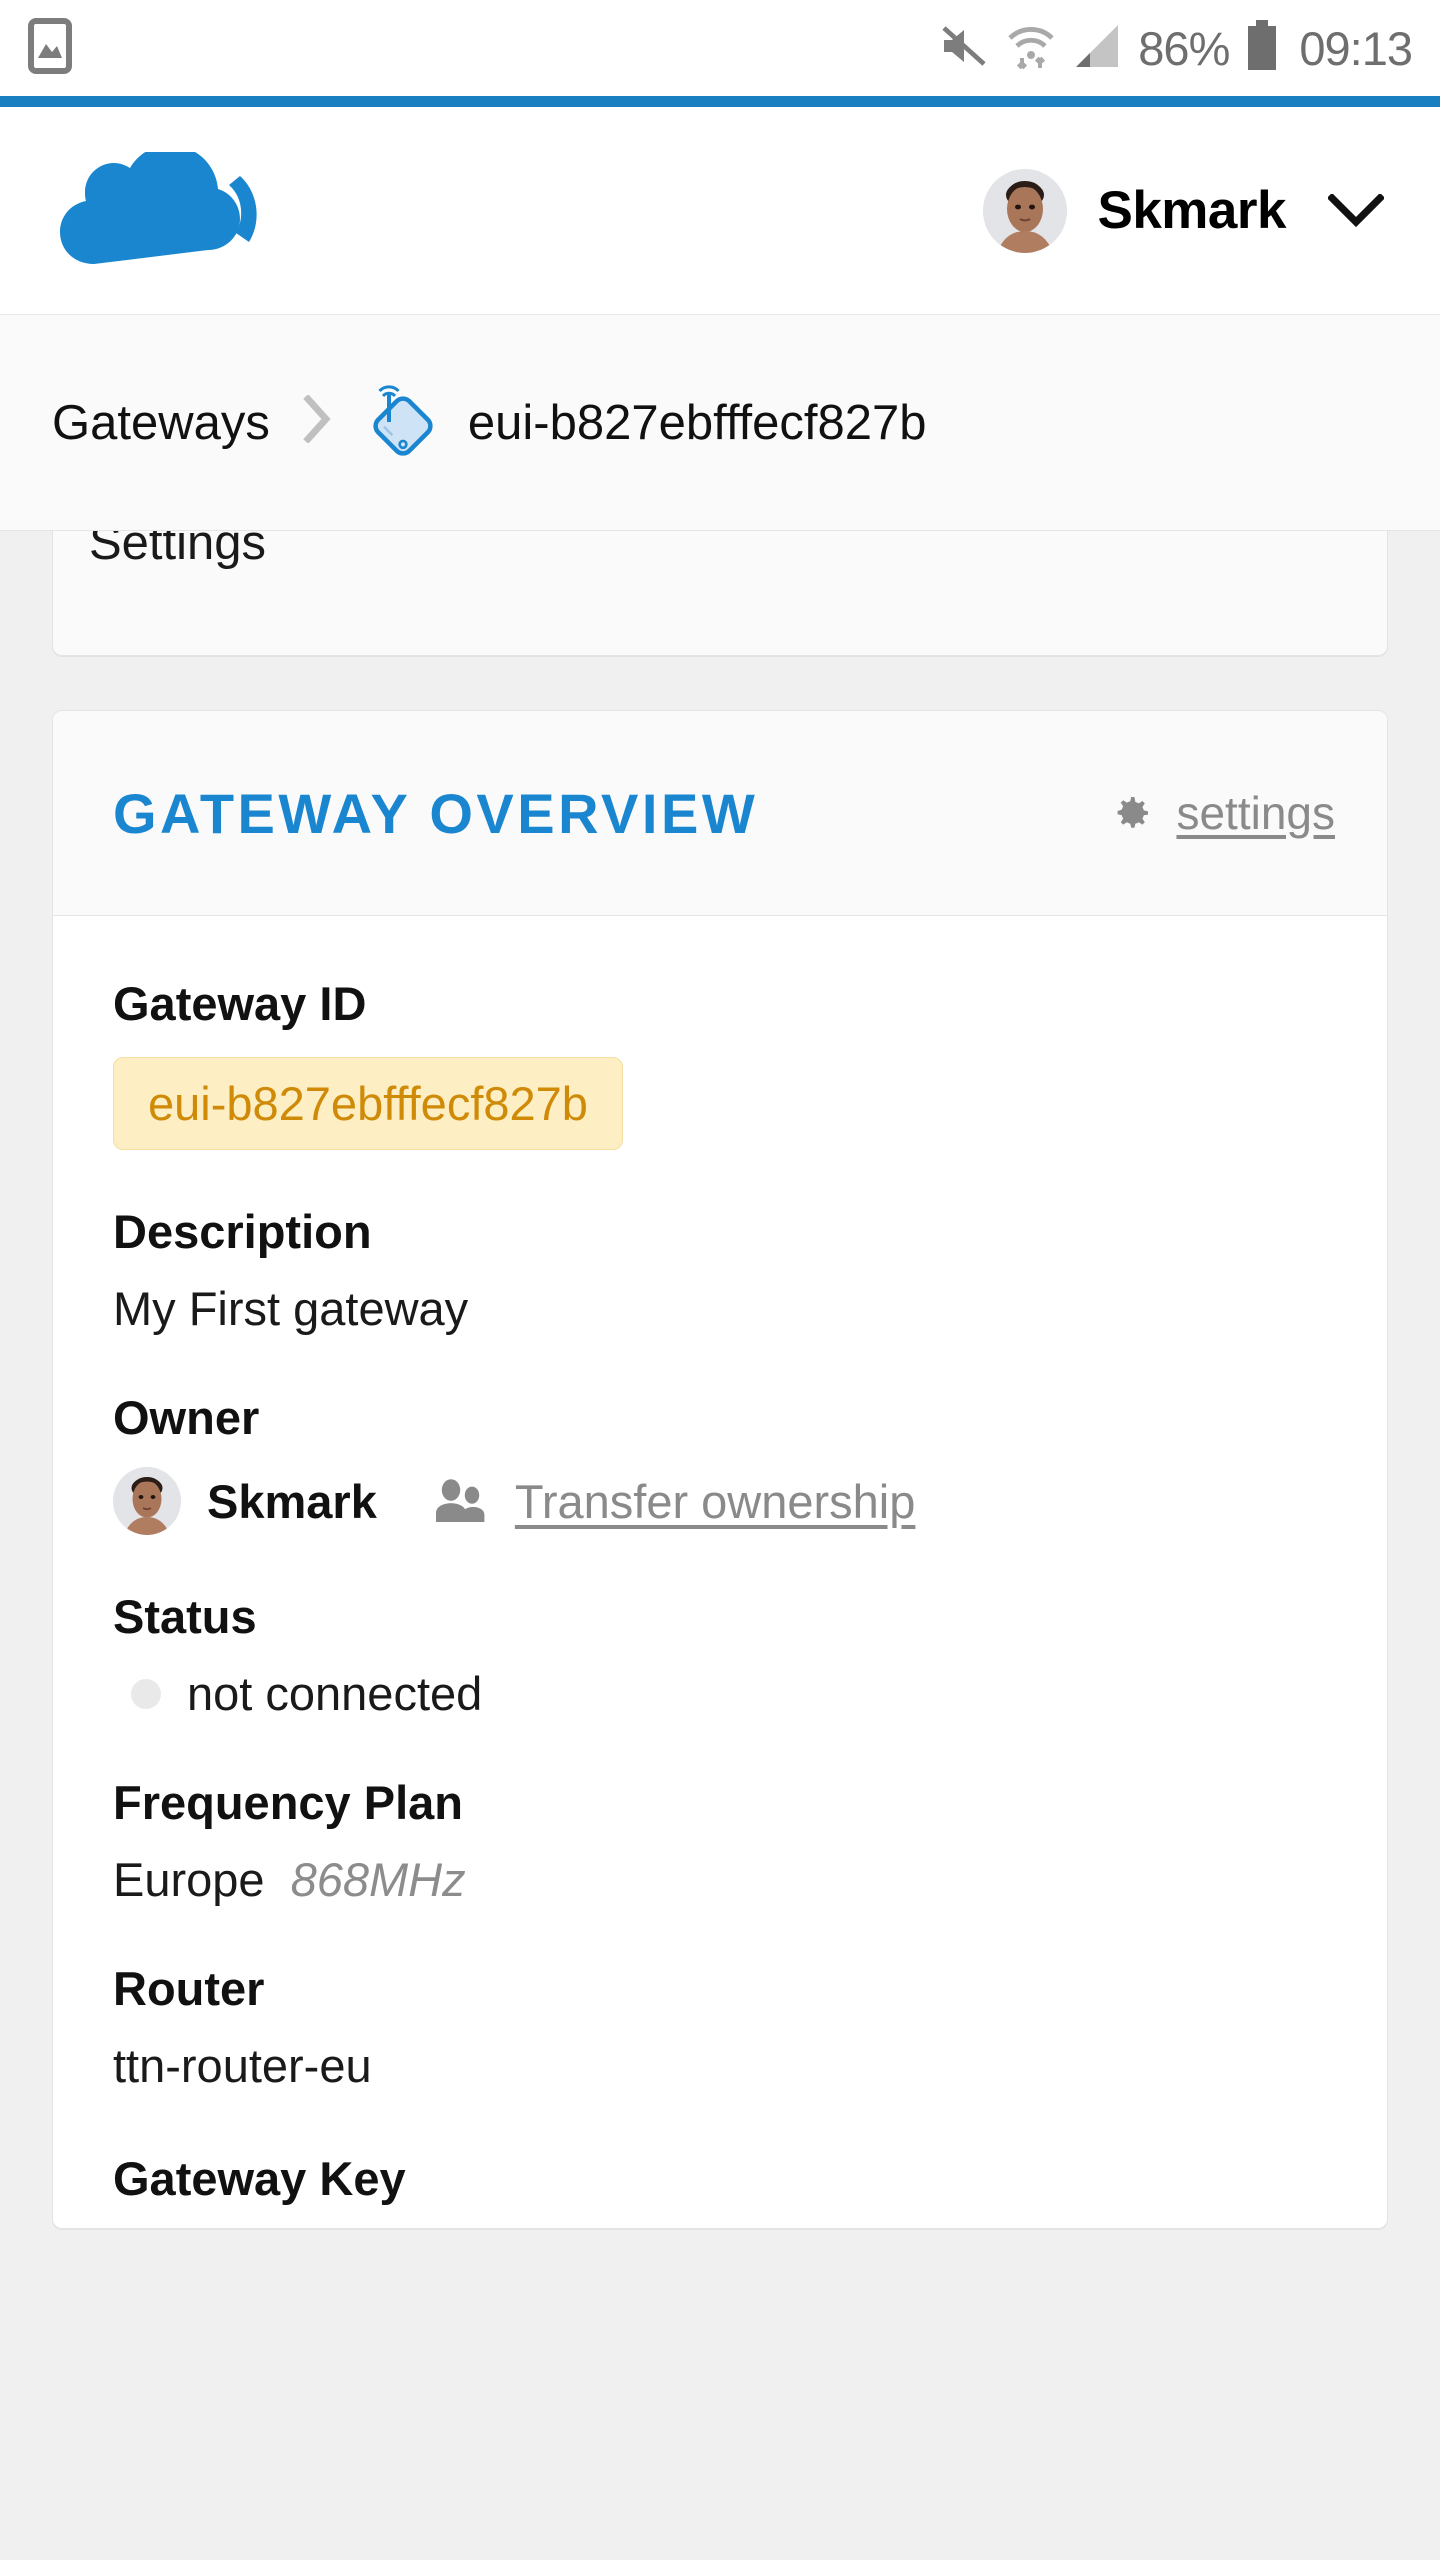 Image resolution: width=1440 pixels, height=2560 pixels. I want to click on gear-icon, so click(1130, 813).